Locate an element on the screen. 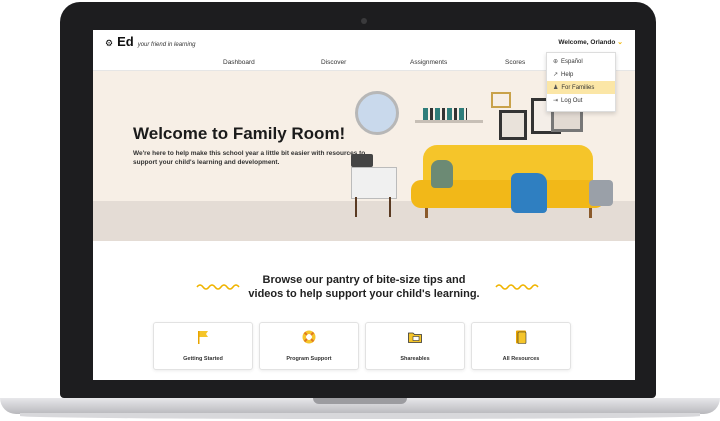  documents-icon is located at coordinates (521, 337).